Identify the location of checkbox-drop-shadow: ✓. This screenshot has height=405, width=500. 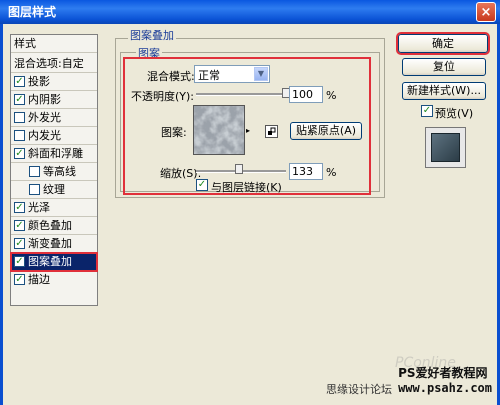
(19, 81).